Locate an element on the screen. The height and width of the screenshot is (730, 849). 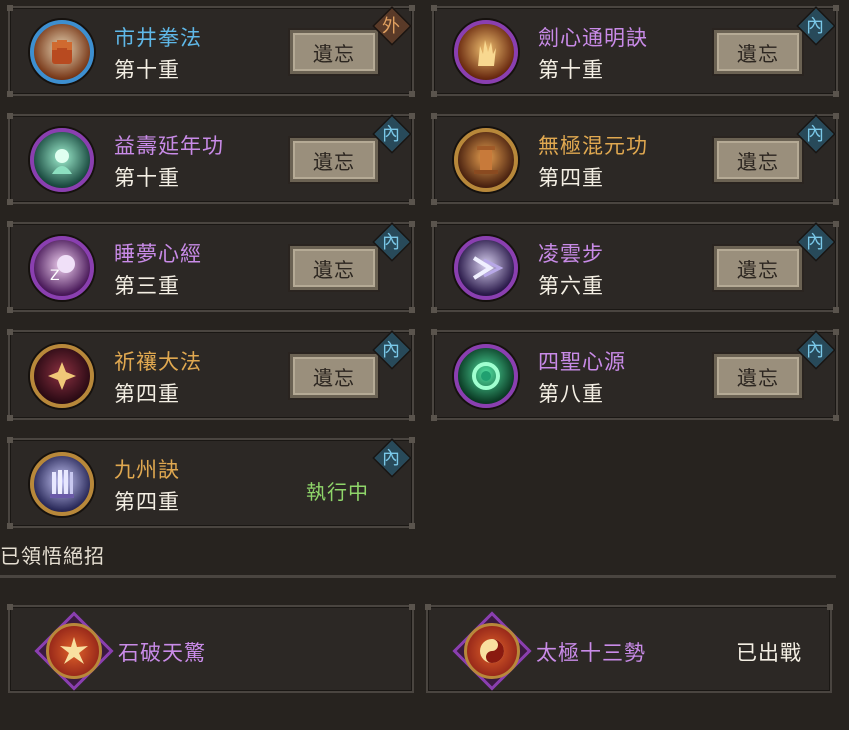
skill-name: 市井拳法 is located at coordinates (158, 38).